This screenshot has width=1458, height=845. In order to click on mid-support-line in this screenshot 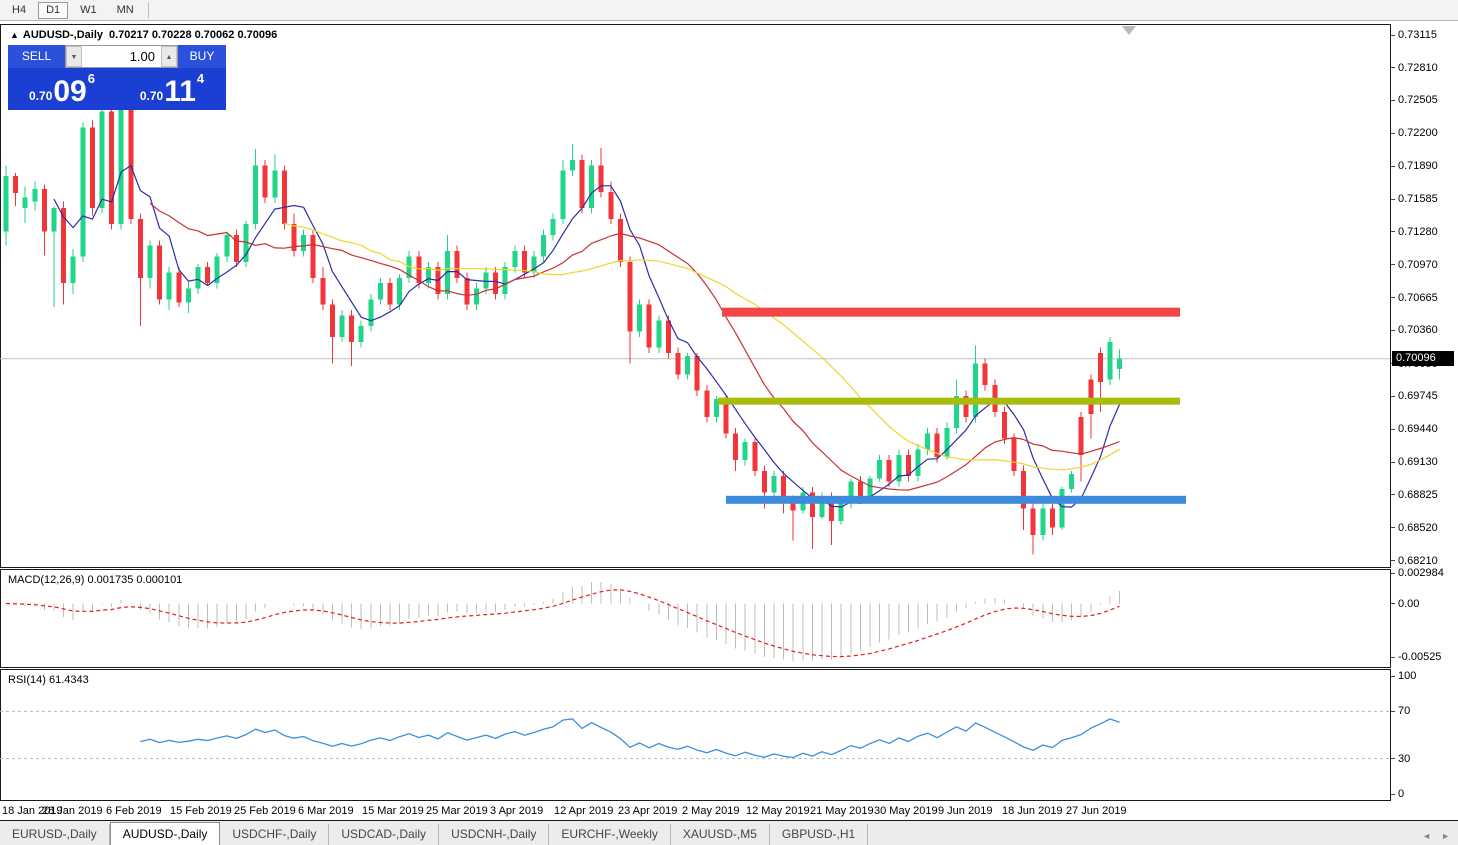, I will do `click(949, 401)`.